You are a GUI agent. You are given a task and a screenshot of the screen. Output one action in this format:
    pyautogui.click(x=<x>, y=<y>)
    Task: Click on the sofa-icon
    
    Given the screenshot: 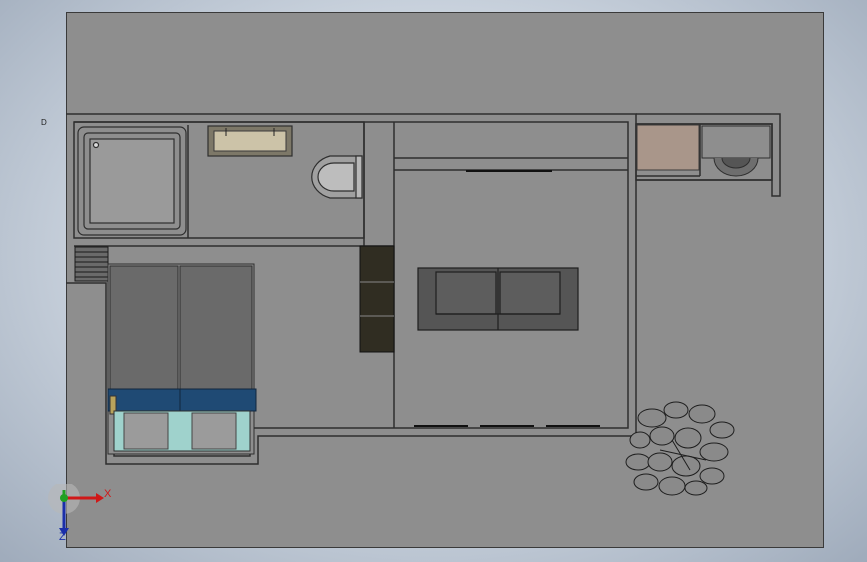 What is the action you would take?
    pyautogui.click(x=498, y=299)
    